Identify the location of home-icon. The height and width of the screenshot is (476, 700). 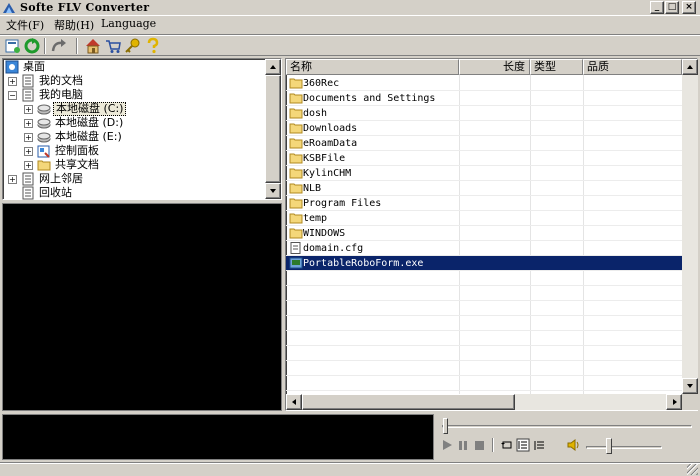
(93, 46).